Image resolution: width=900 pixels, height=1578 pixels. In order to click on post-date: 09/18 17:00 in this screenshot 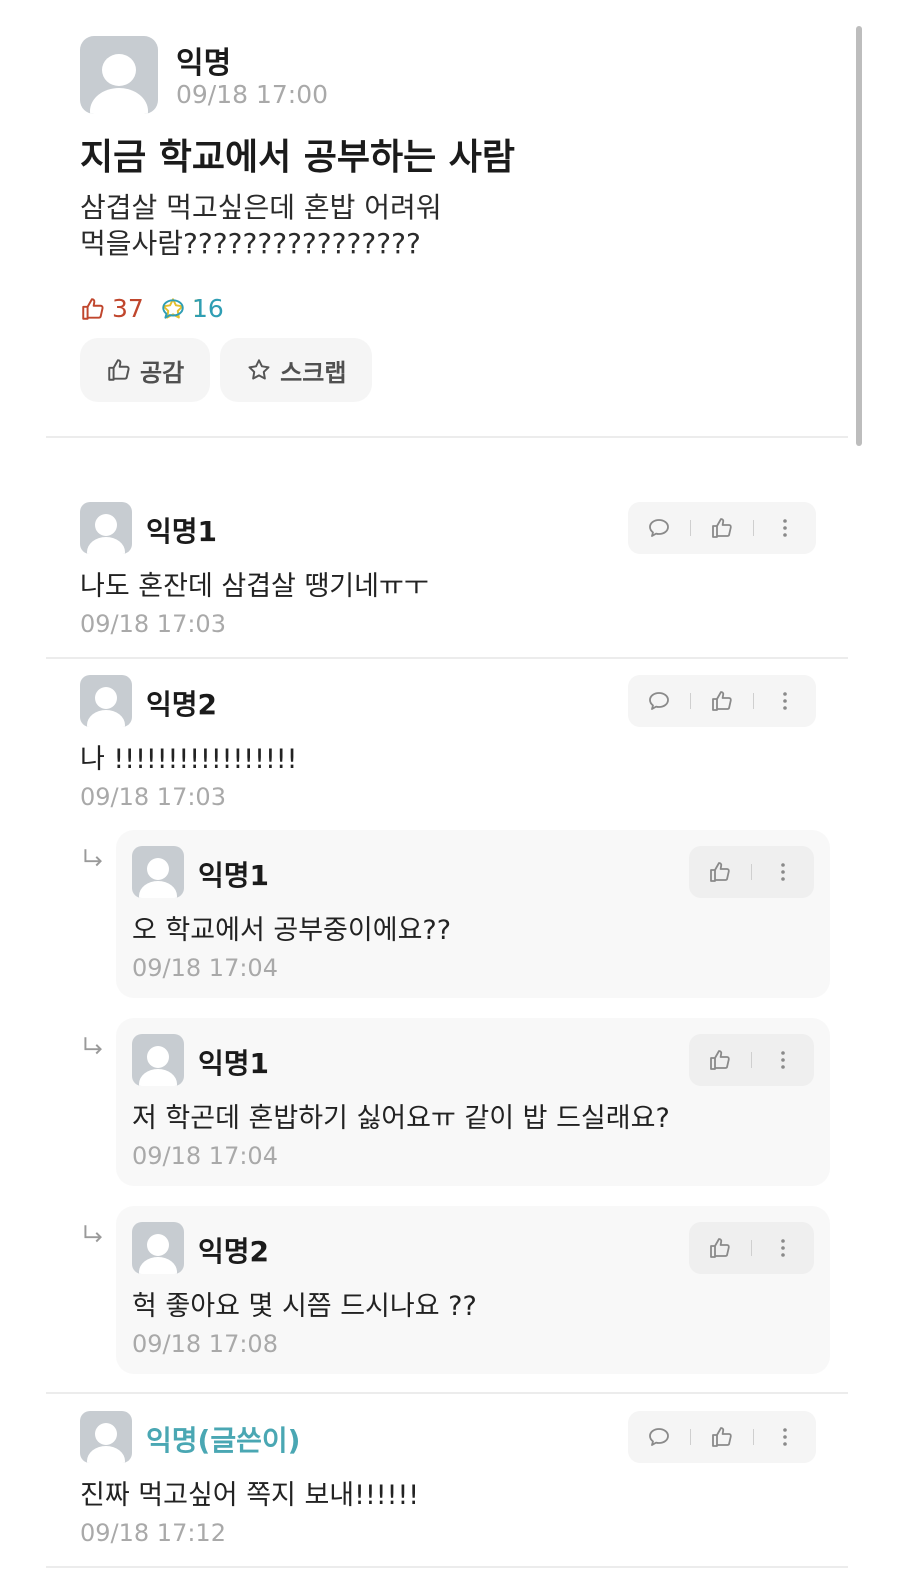, I will do `click(252, 94)`.